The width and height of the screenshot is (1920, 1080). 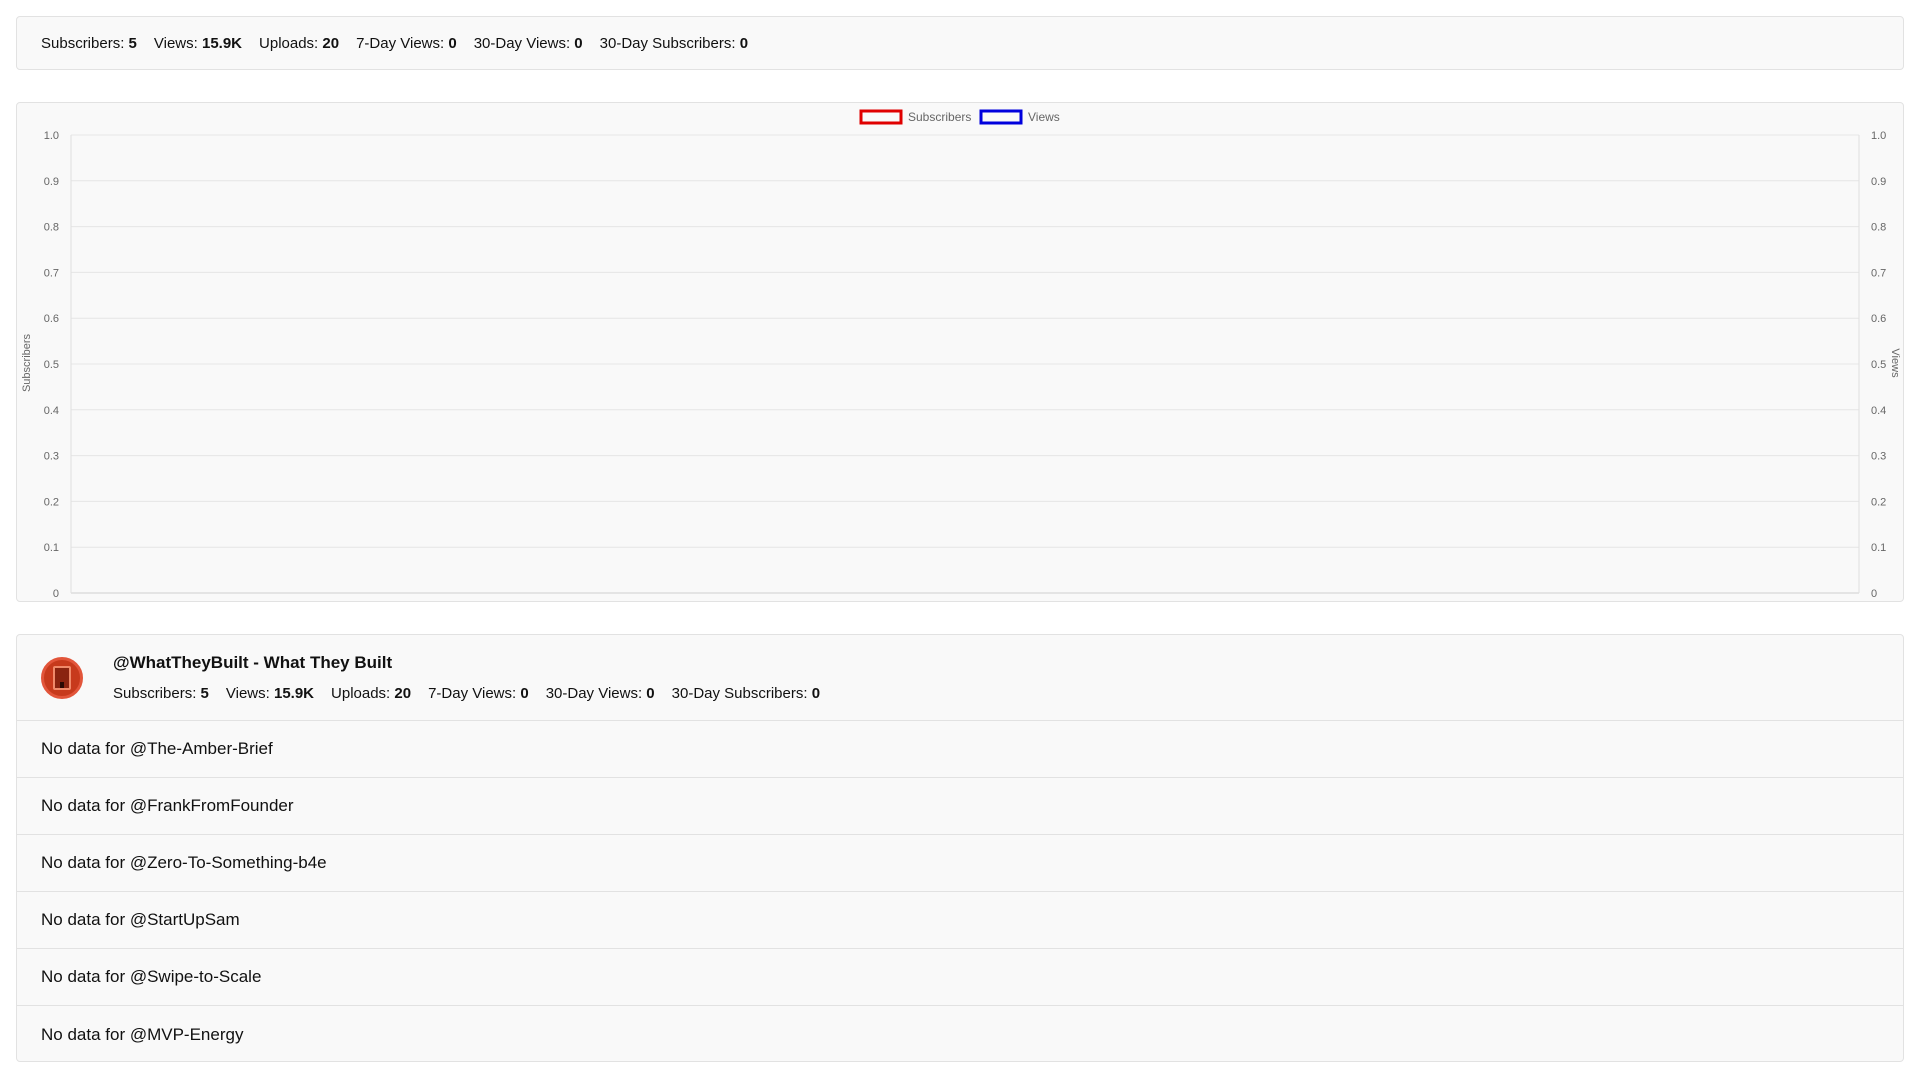 I want to click on y-tick-label-left: 0.3, so click(x=51, y=457).